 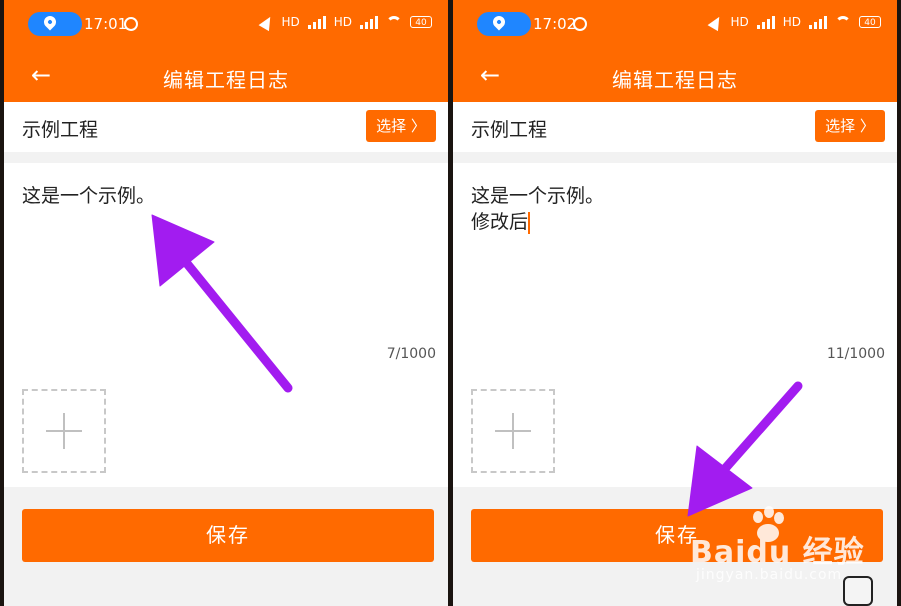 I want to click on watermark-url: jingyan.baidu.com, so click(x=769, y=575).